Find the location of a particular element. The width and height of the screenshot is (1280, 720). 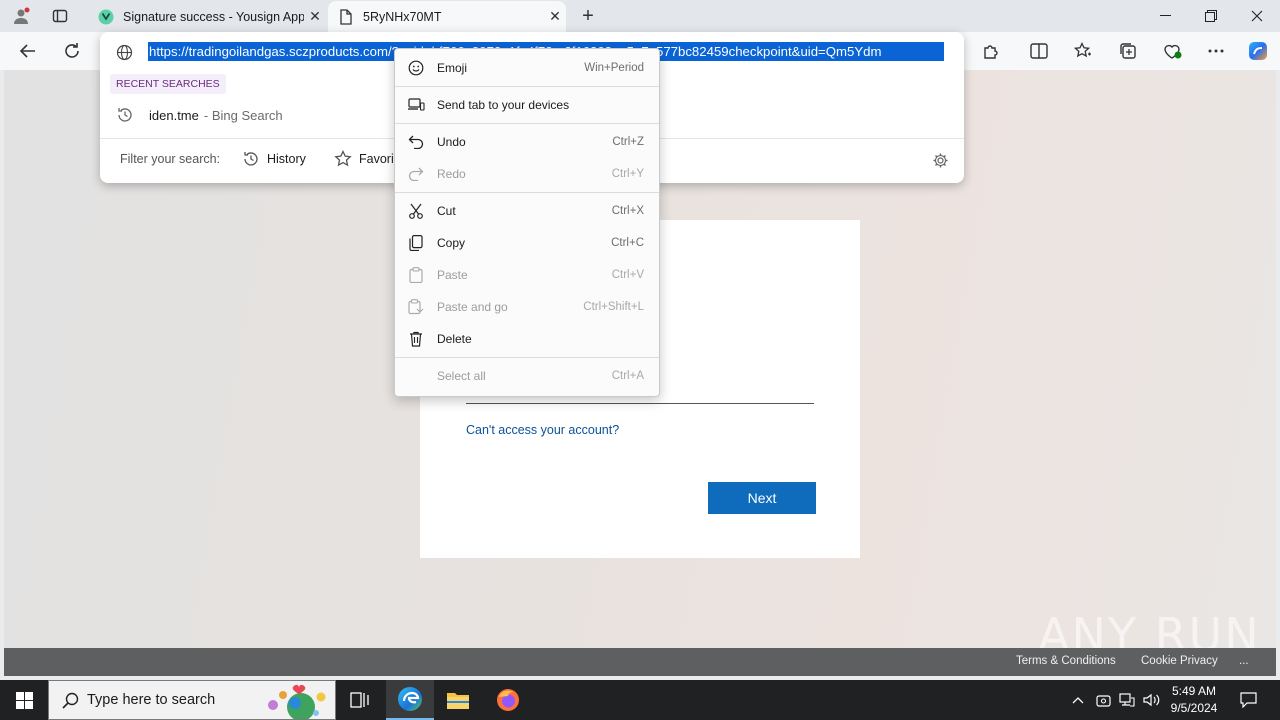

input-underline is located at coordinates (640, 403).